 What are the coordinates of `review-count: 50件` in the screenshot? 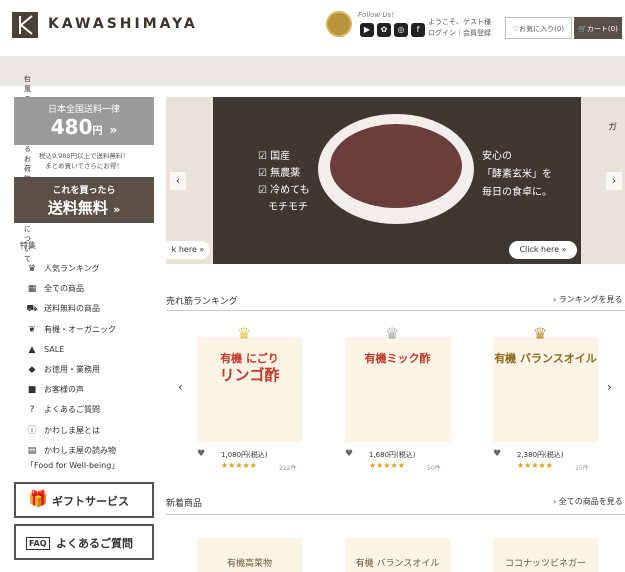 It's located at (434, 467).